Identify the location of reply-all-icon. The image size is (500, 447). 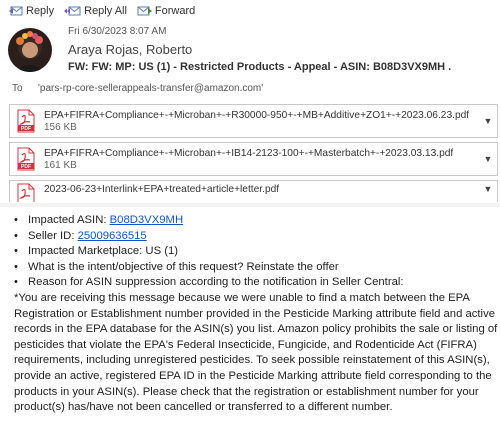
(72, 11).